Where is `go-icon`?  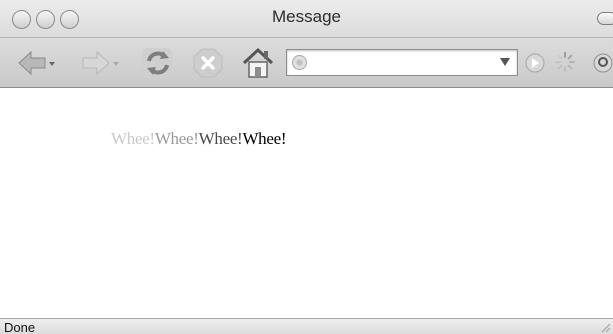 go-icon is located at coordinates (535, 63).